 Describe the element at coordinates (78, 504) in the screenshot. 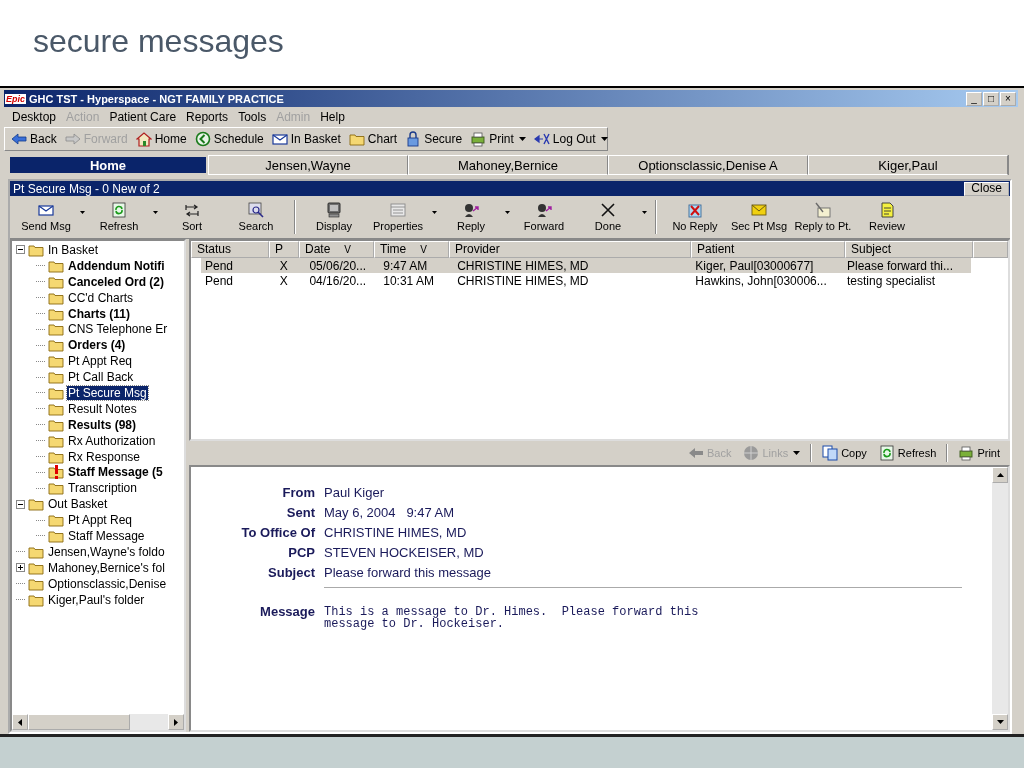

I see `folder-item: Out Basket` at that location.